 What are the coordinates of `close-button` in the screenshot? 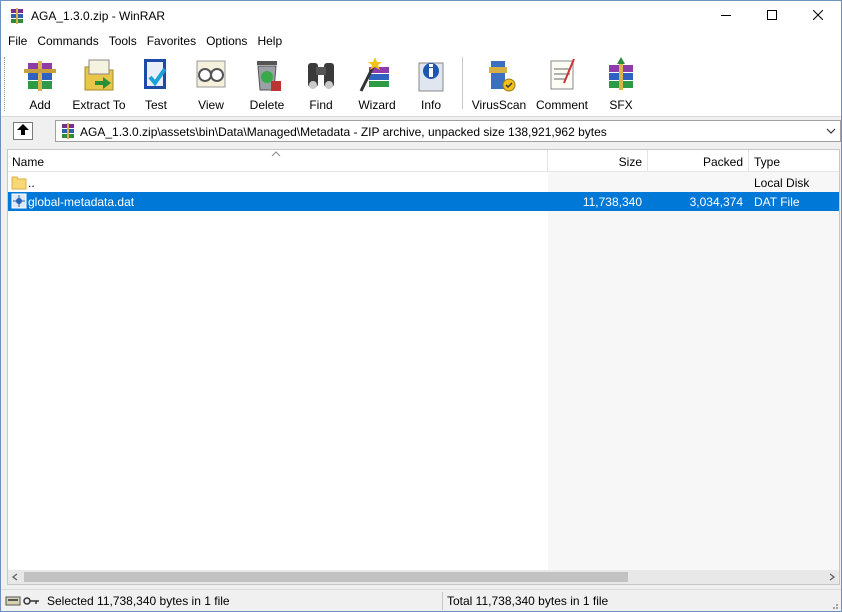 It's located at (818, 16).